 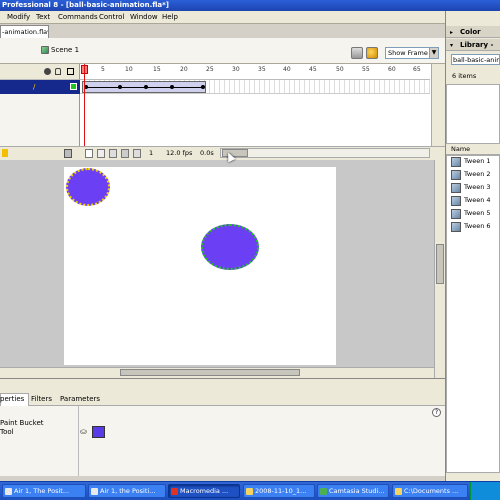 I want to click on system-tray, so click(x=485, y=491).